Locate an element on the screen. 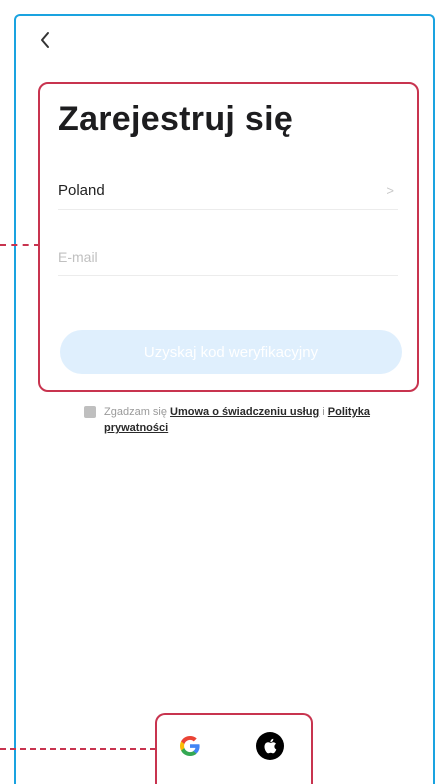 The image size is (435, 784). country-value: Poland is located at coordinates (81, 190).